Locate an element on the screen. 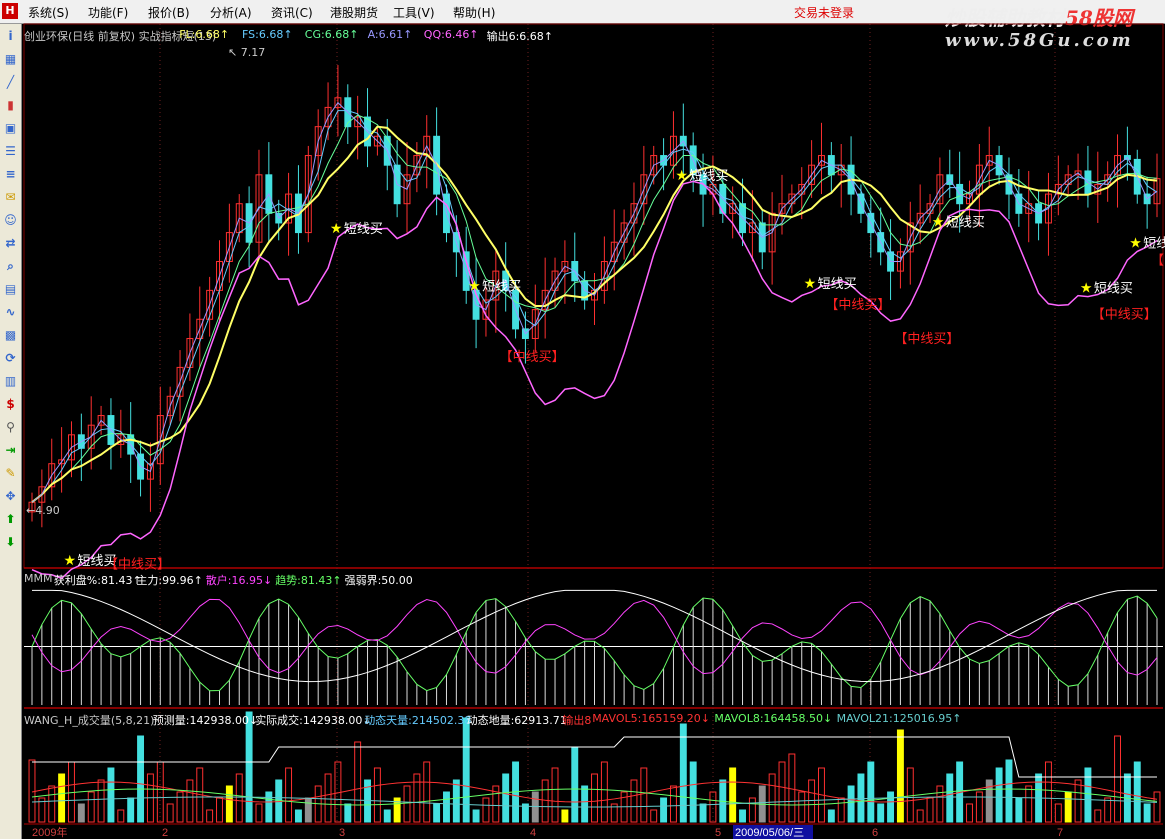  link-icon: ⚲ is located at coordinates (10, 427).